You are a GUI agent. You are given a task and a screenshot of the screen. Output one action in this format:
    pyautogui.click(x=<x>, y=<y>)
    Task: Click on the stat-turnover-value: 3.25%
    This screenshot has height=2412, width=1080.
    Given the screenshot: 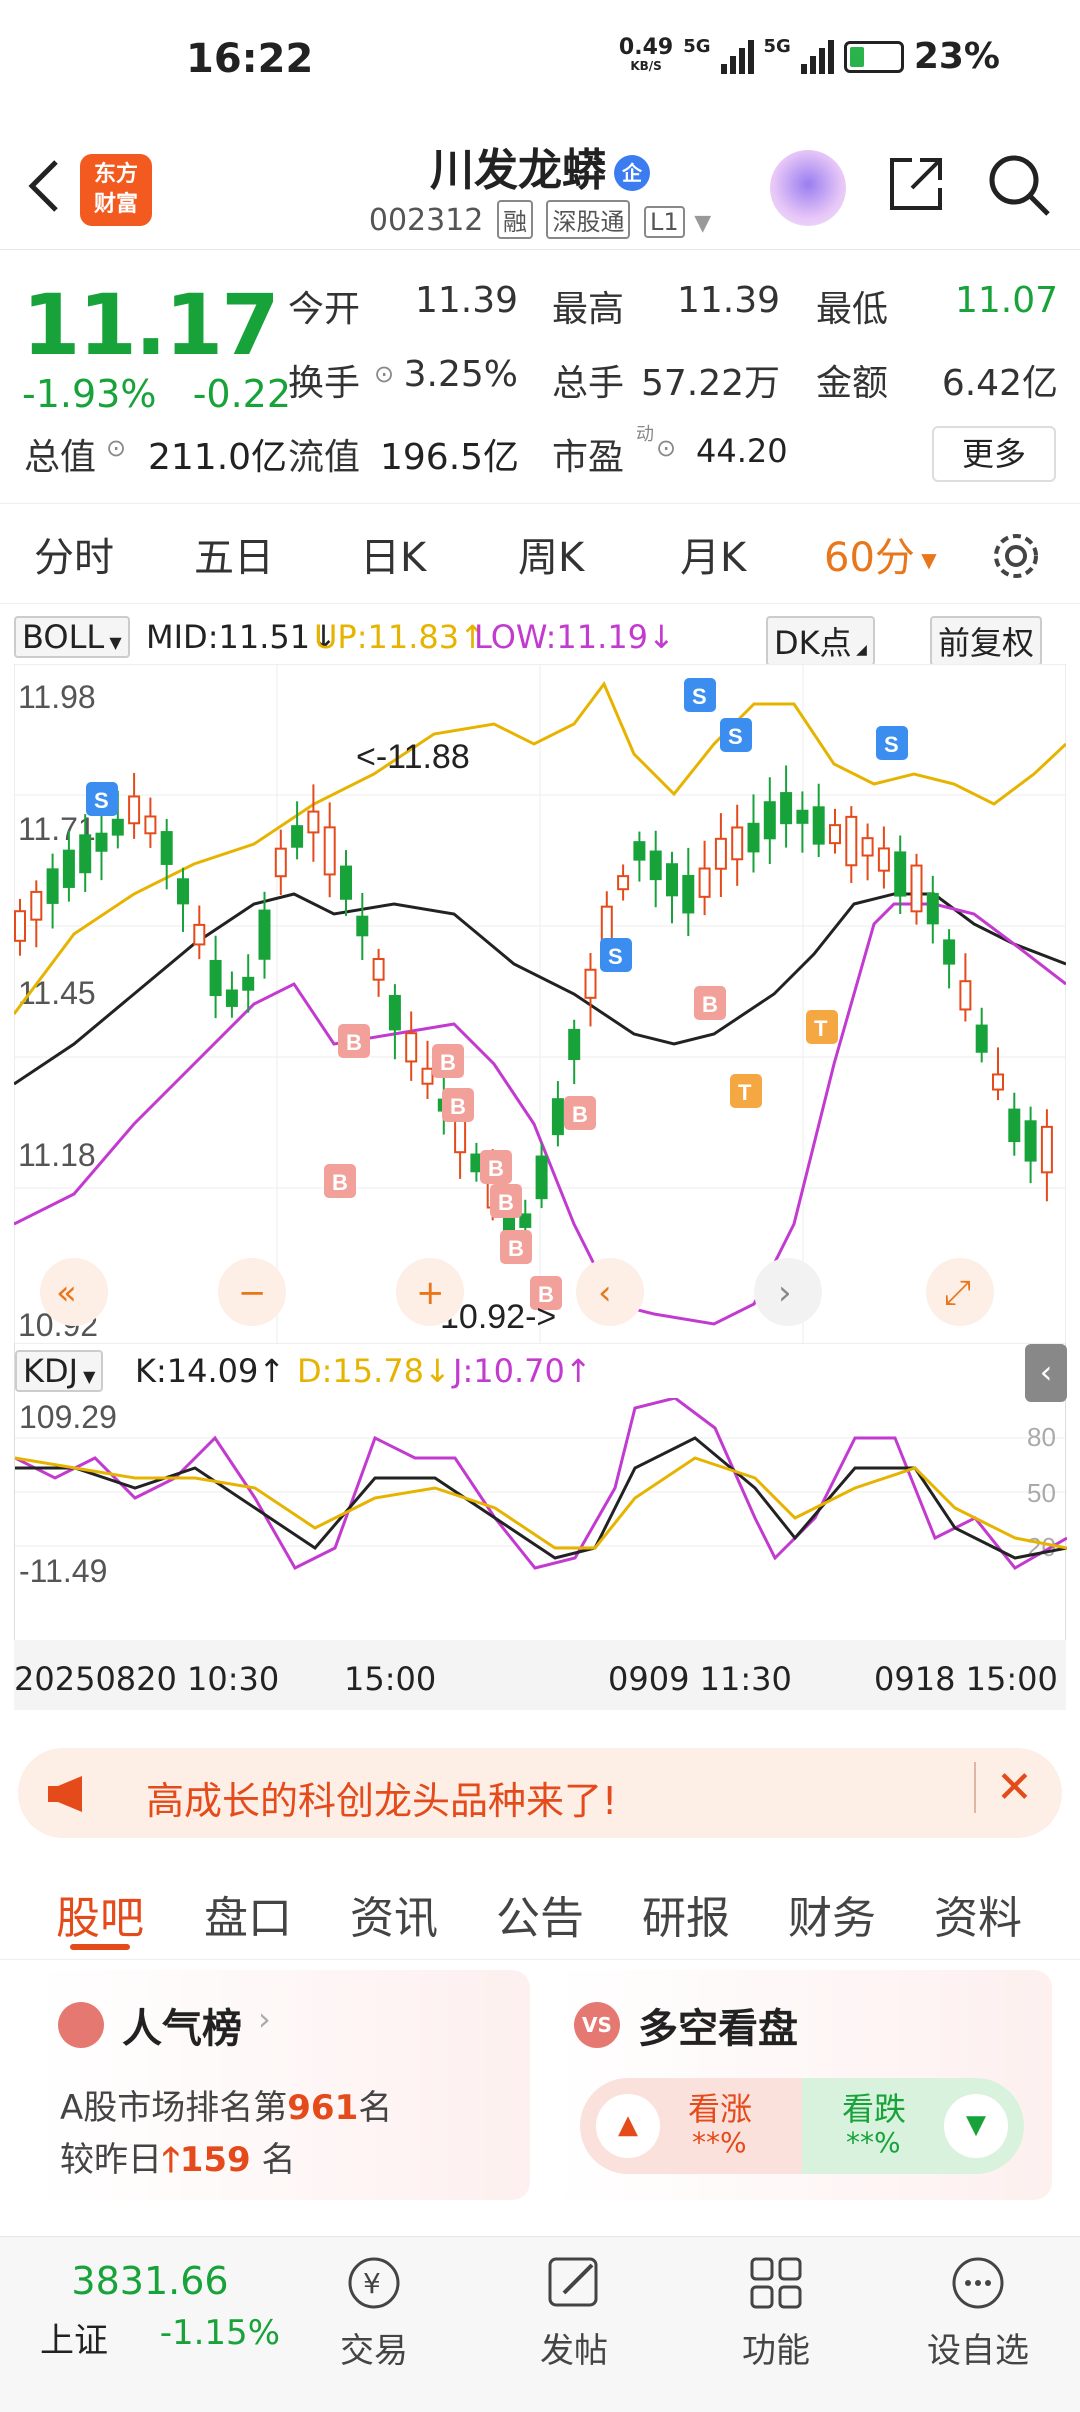 What is the action you would take?
    pyautogui.click(x=460, y=374)
    